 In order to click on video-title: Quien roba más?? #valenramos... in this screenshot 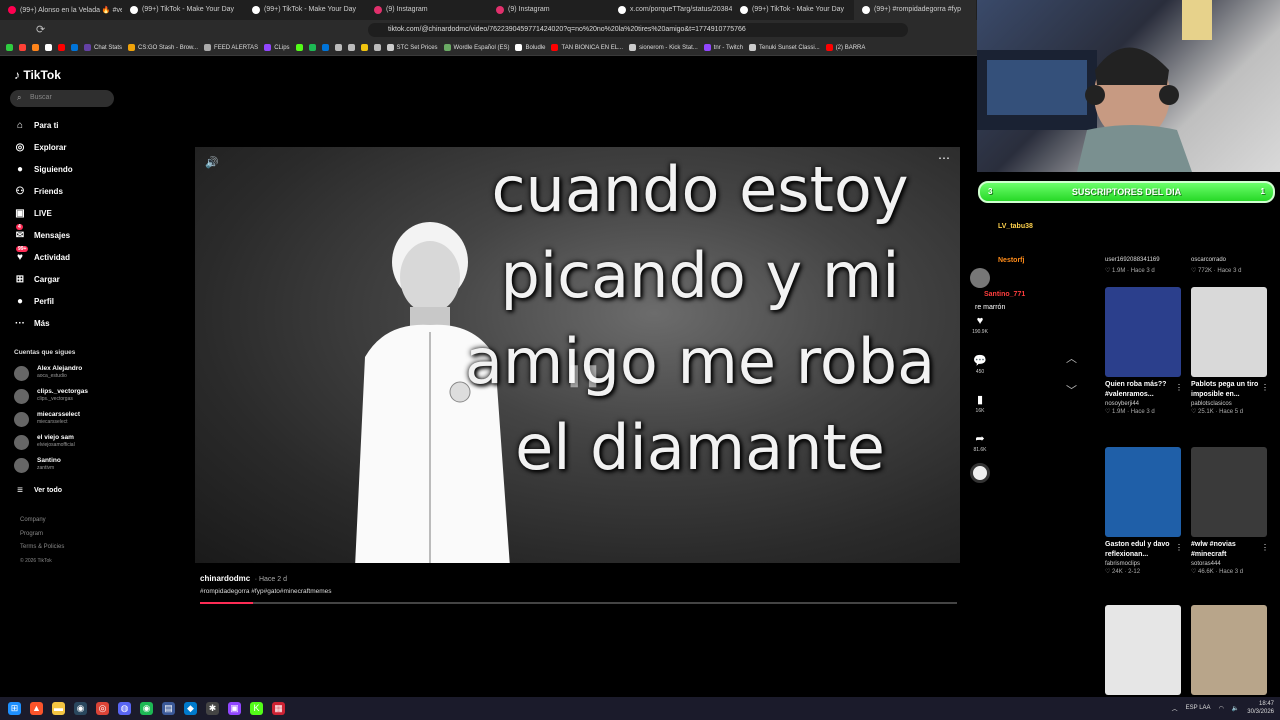, I will do `click(1140, 390)`.